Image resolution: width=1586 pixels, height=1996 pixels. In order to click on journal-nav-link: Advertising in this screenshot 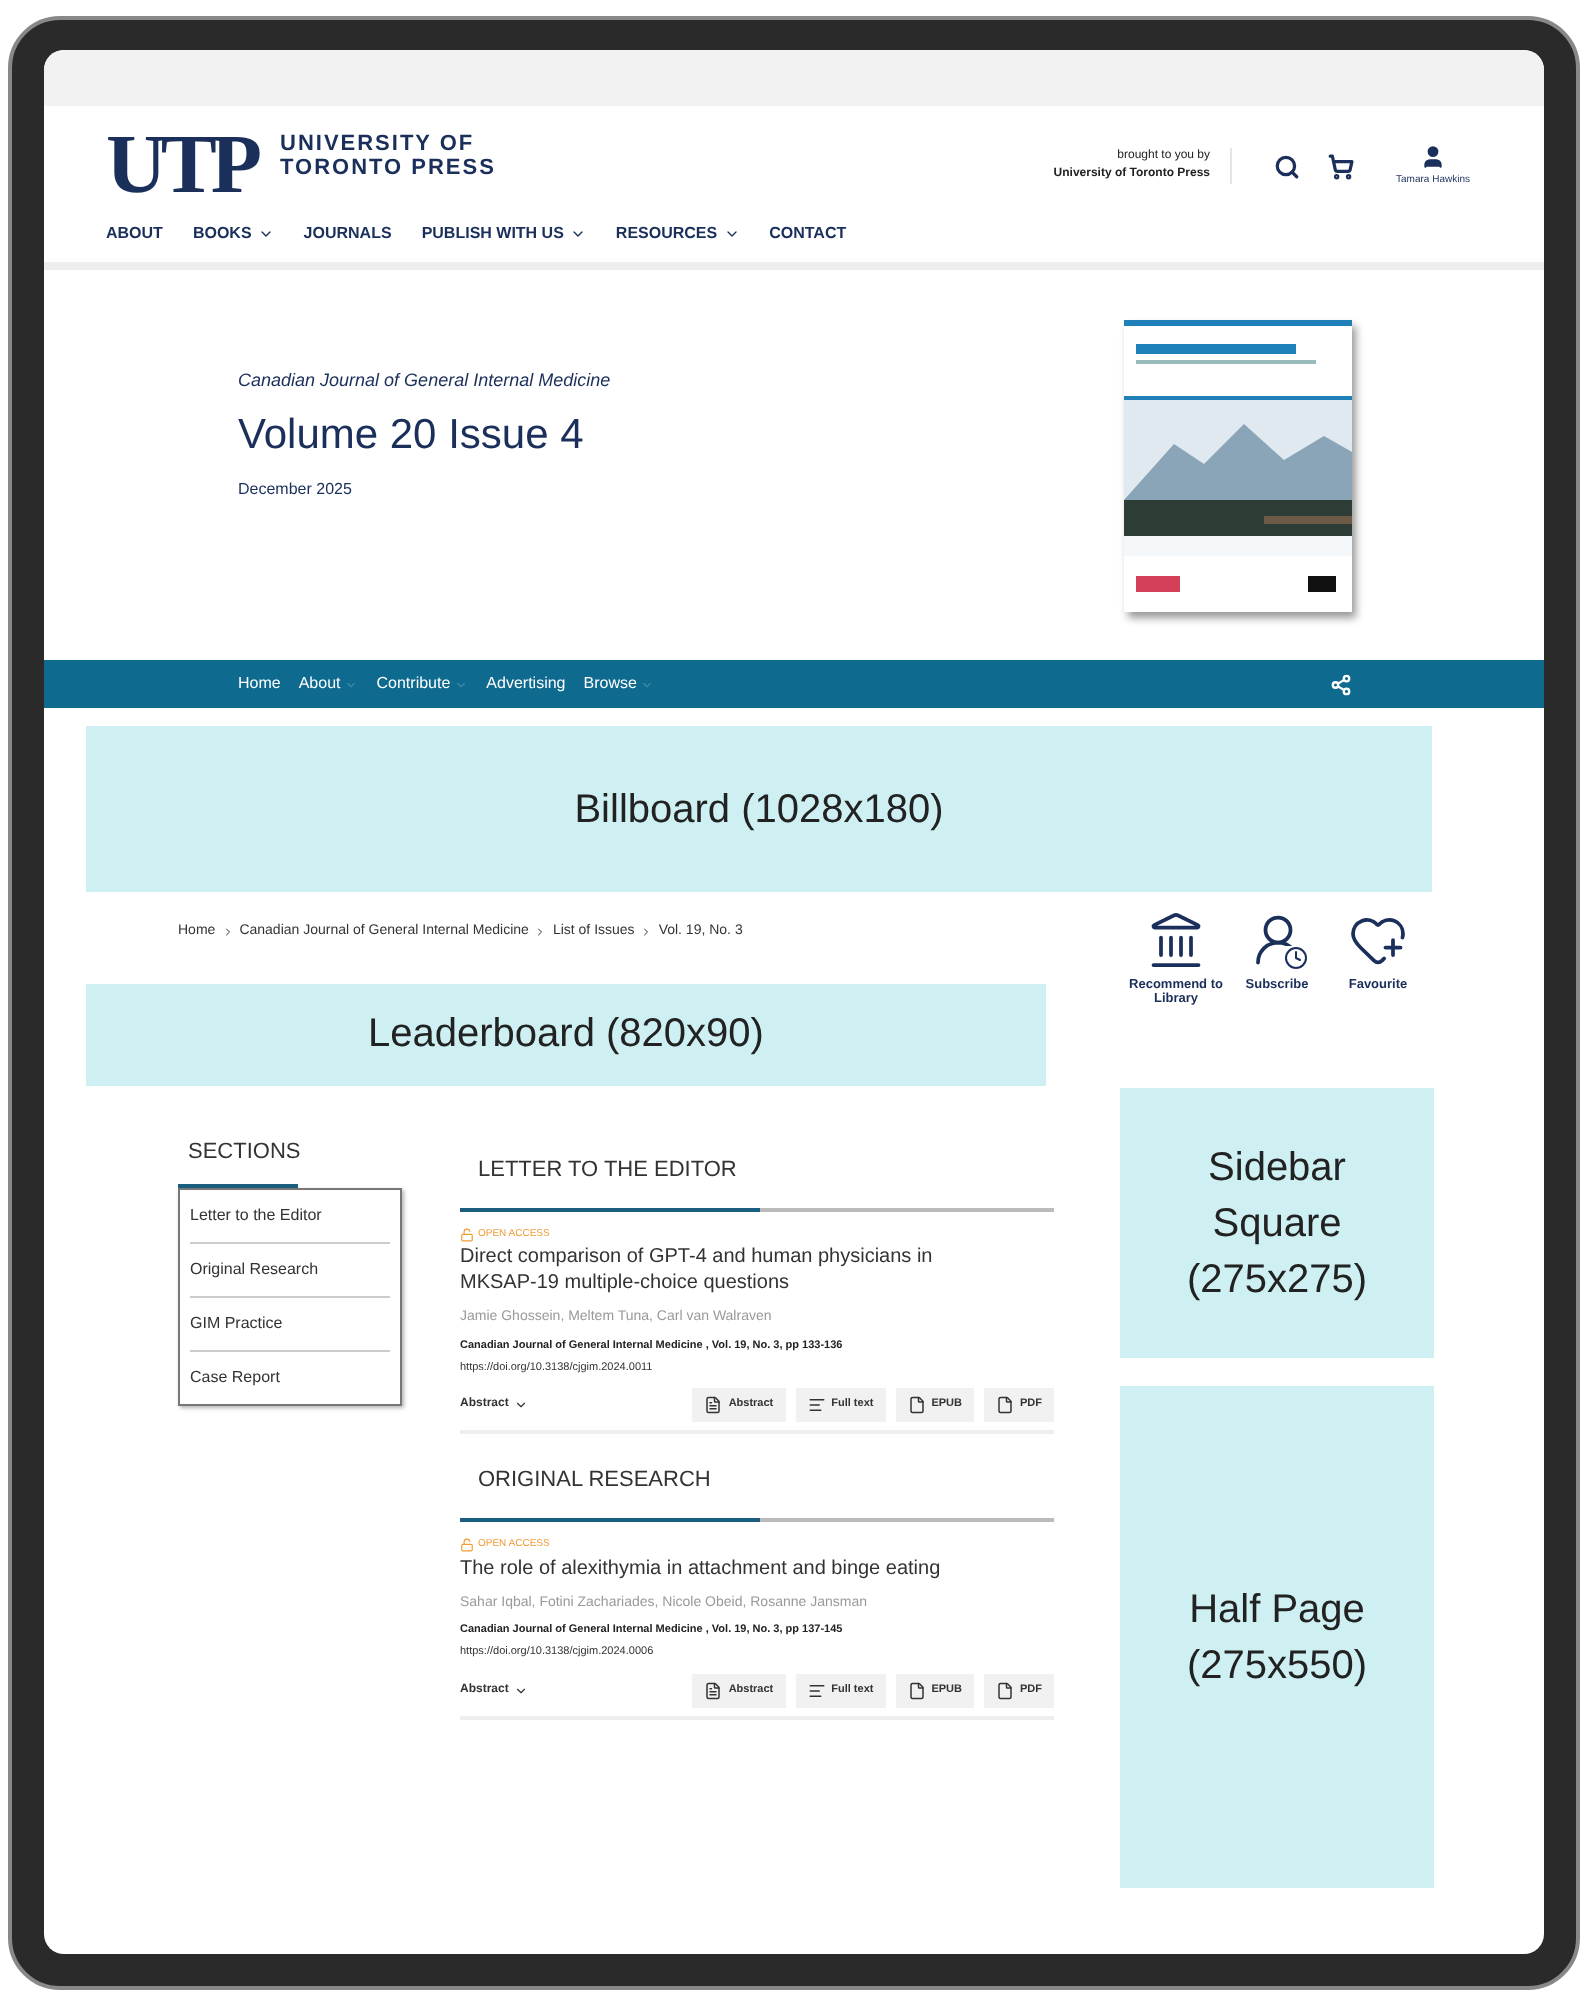, I will do `click(526, 684)`.